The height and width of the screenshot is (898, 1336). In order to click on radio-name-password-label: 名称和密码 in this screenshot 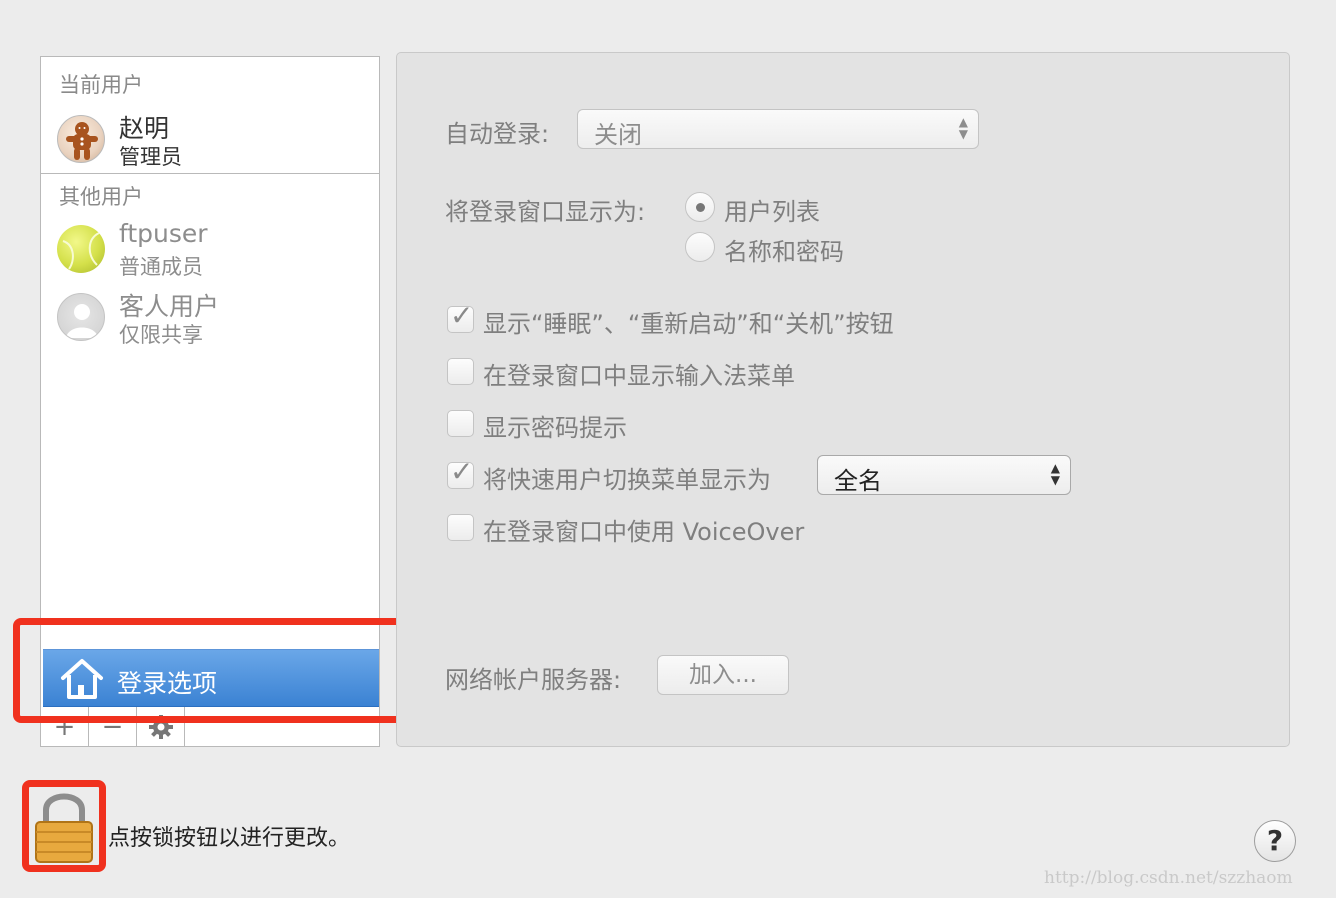, I will do `click(784, 252)`.